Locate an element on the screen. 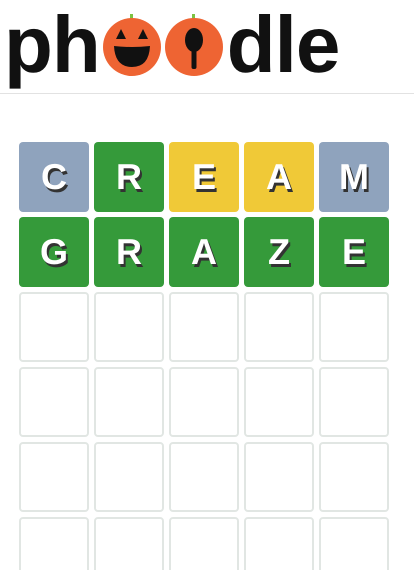 This screenshot has height=570, width=414. pumpkin-spoon-icon is located at coordinates (194, 45).